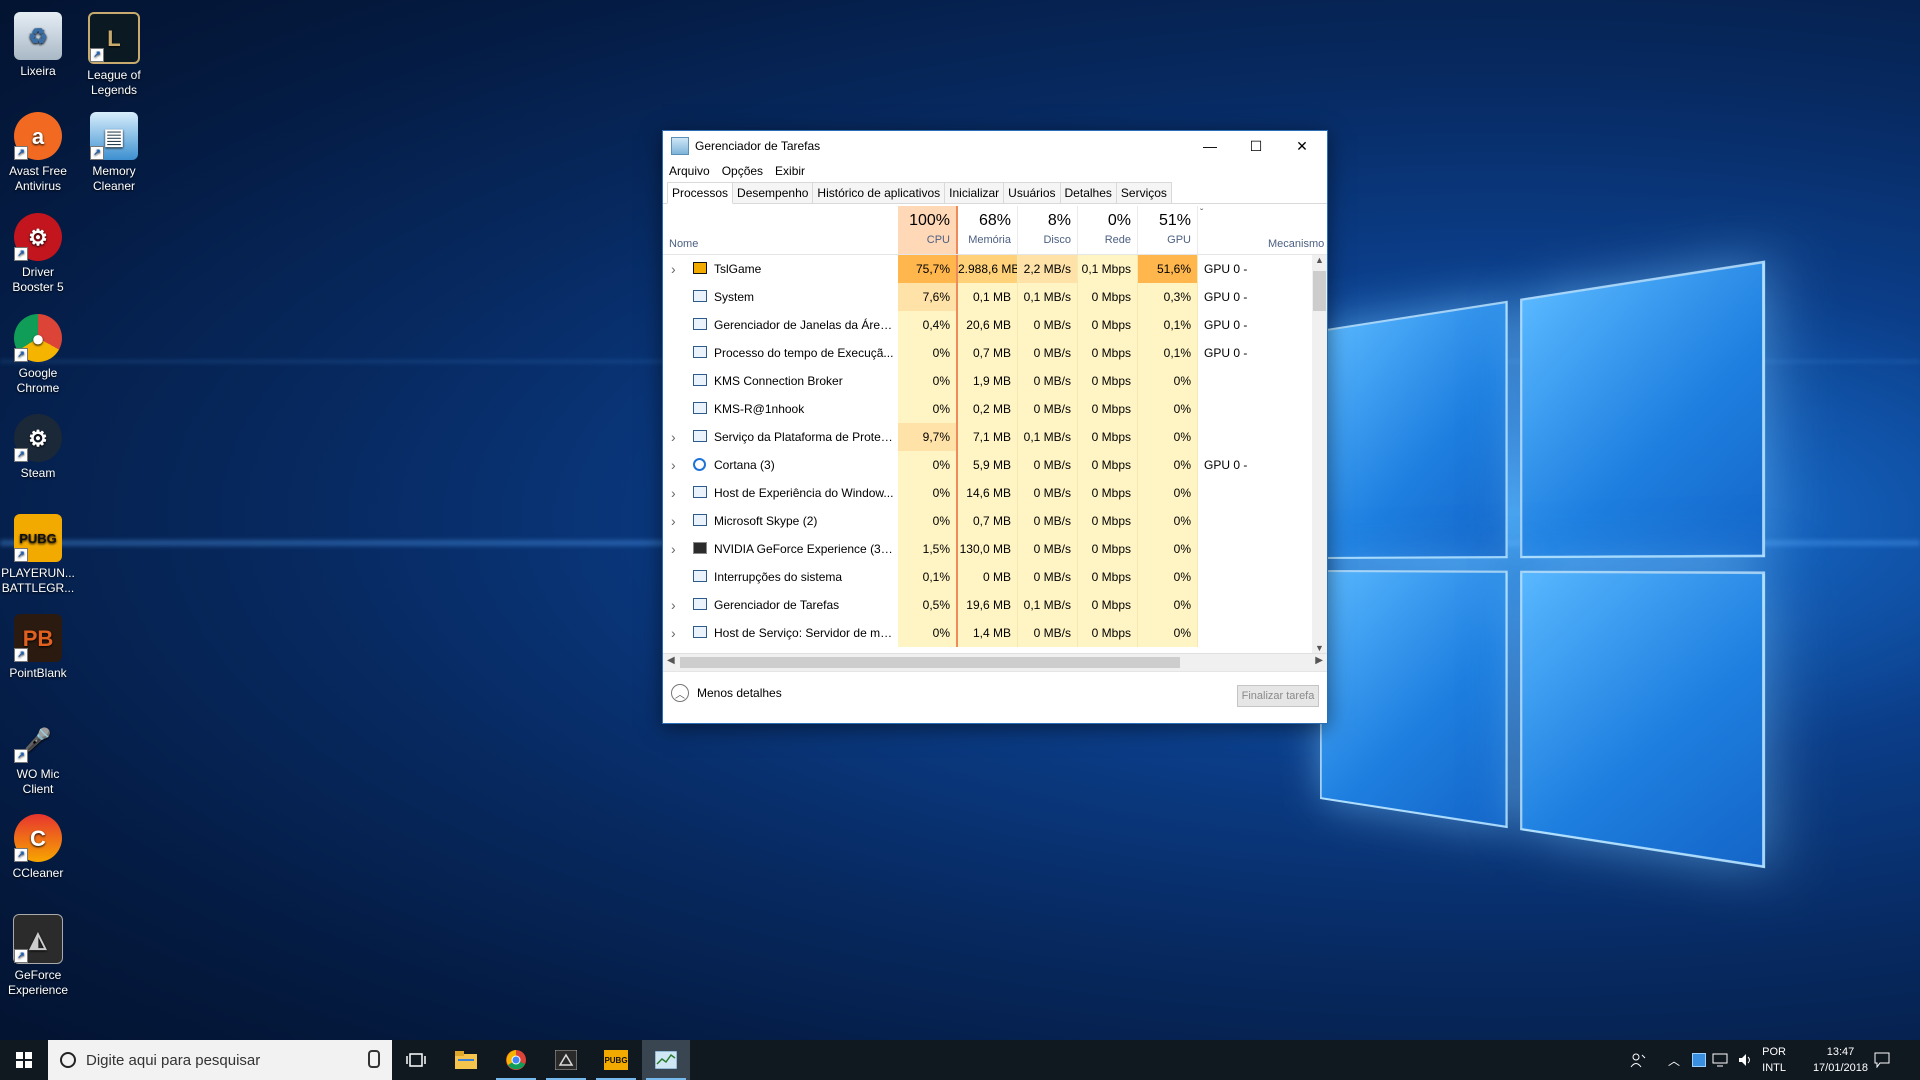 This screenshot has height=1080, width=1920. Describe the element at coordinates (1746, 1060) in the screenshot. I see `volume-icon` at that location.